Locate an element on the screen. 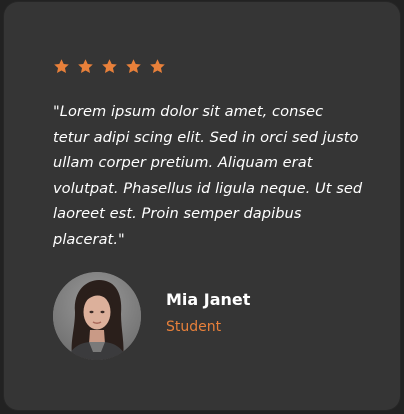 Image resolution: width=404 pixels, height=414 pixels. author-name: Mia Janet is located at coordinates (208, 299).